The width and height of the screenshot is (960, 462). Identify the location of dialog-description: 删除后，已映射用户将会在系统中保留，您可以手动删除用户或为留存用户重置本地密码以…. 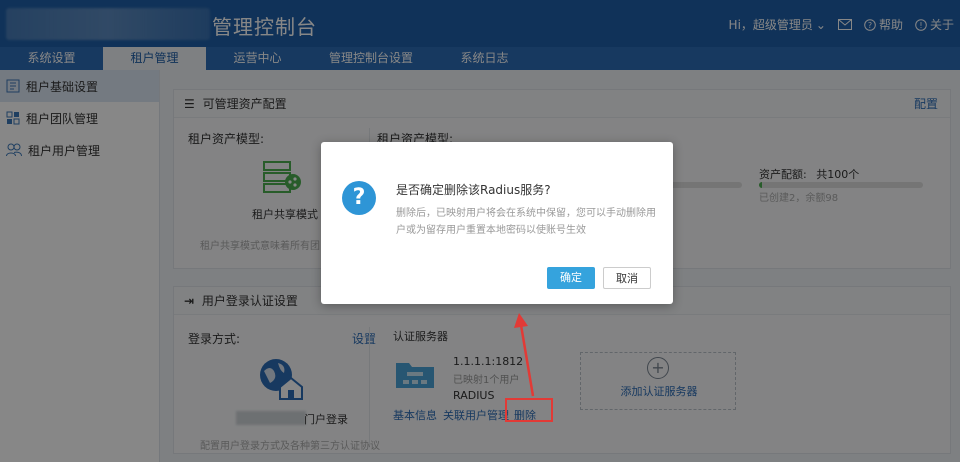
(526, 222).